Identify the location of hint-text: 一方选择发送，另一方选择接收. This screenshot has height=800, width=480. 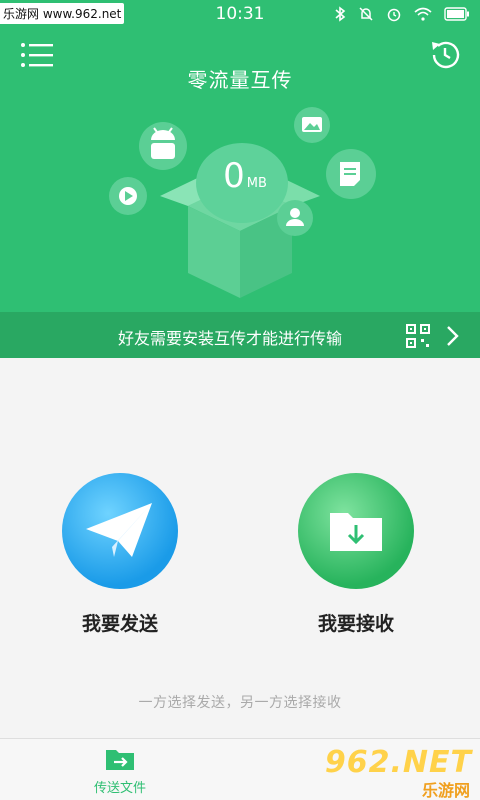
(240, 703).